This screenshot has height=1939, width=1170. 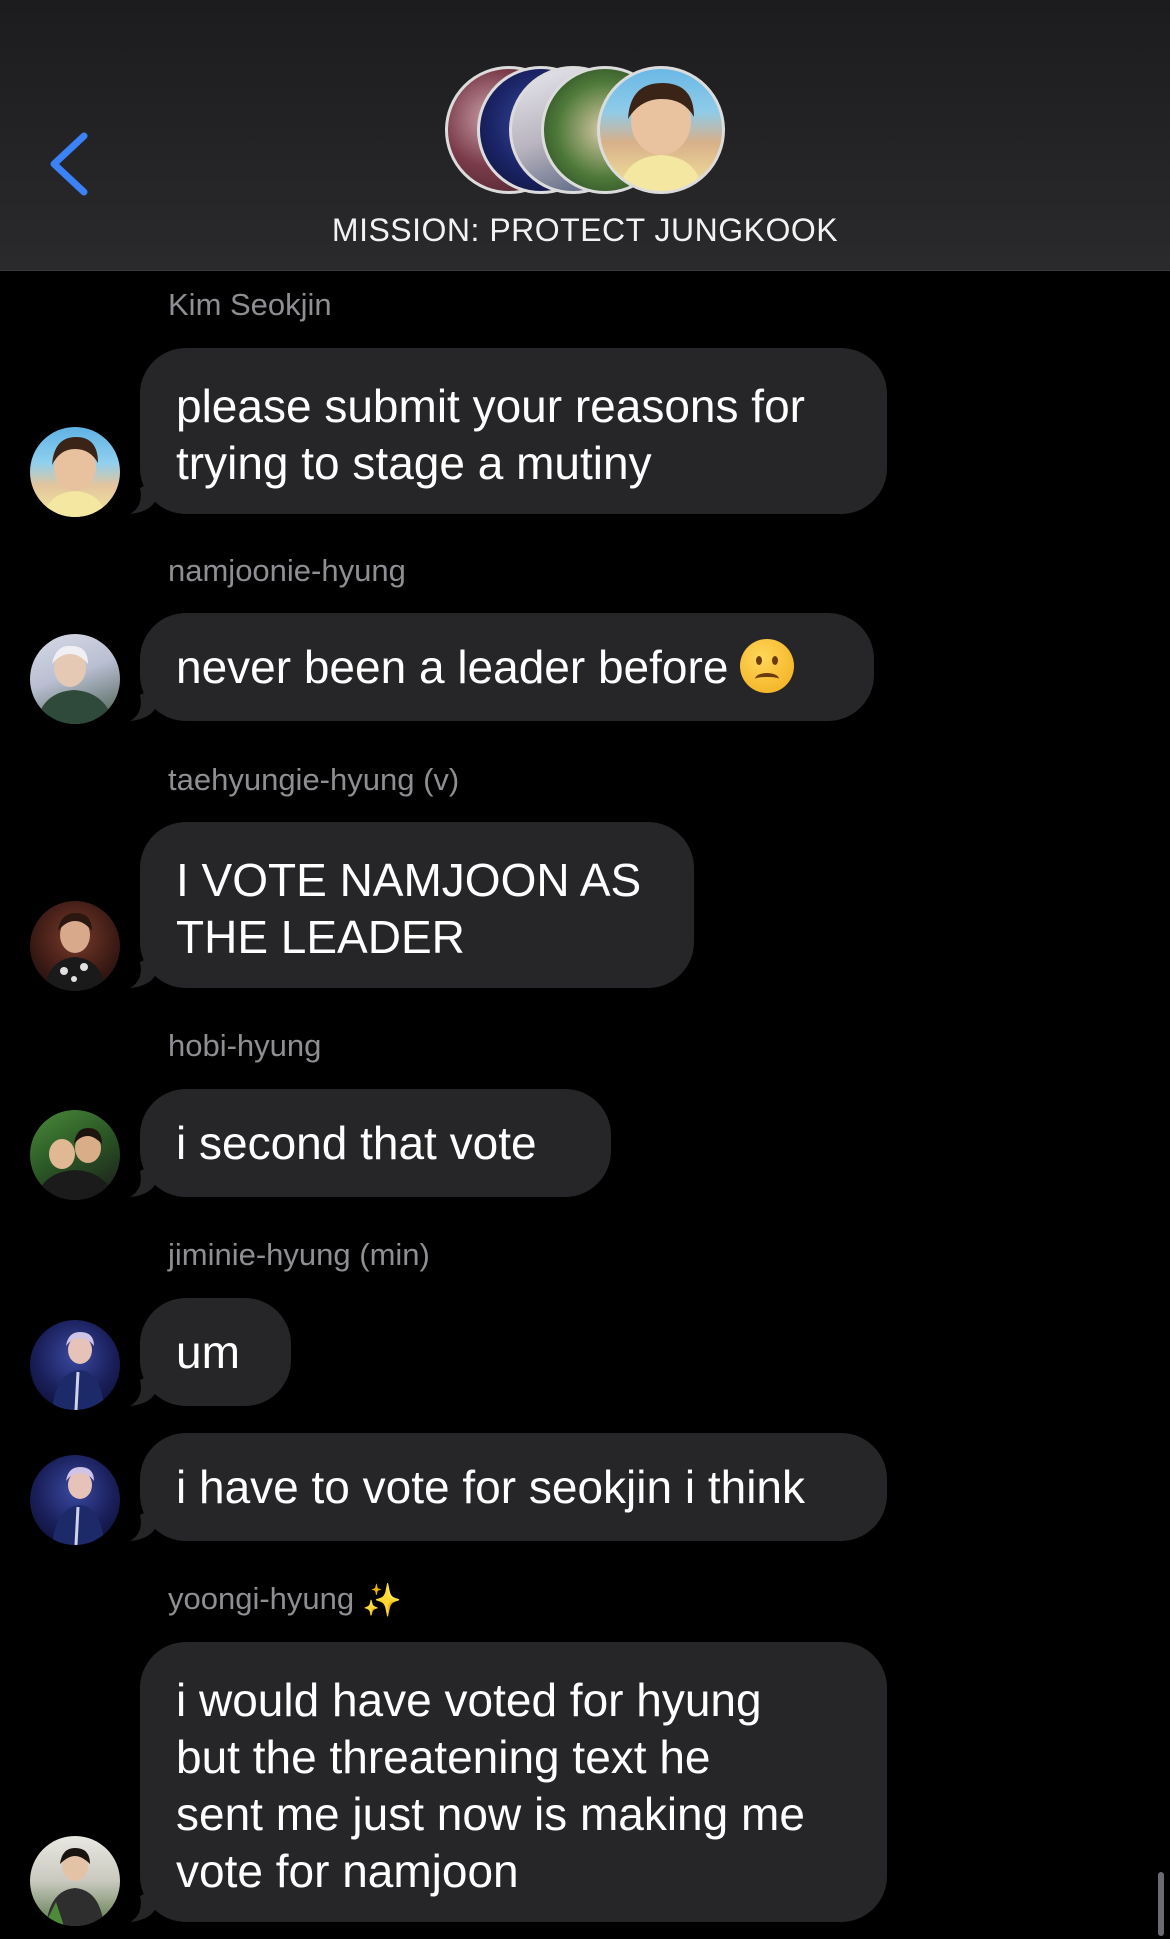 I want to click on sender-name: yoongi-hyung ✨, so click(x=285, y=1600).